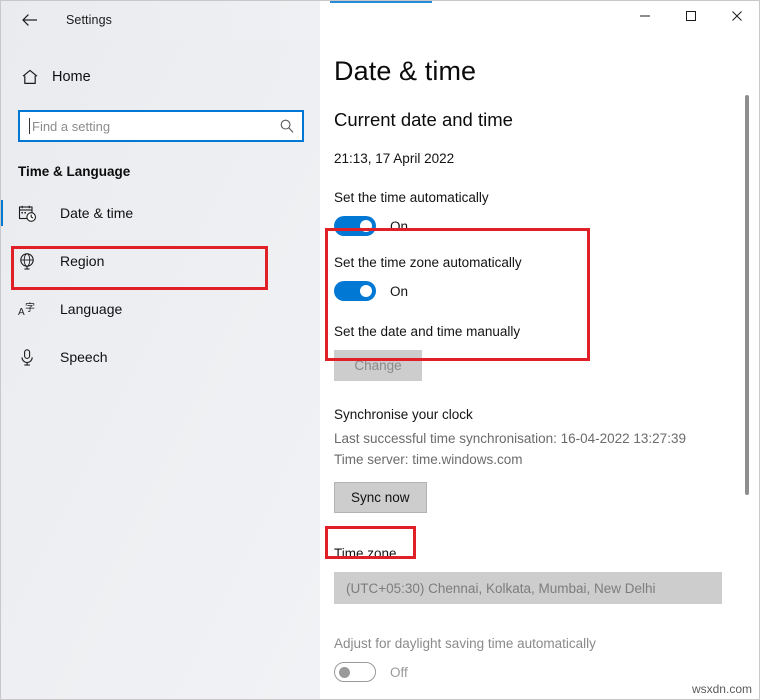 This screenshot has height=700, width=760. Describe the element at coordinates (30, 307) in the screenshot. I see `svg-text: 字` at that location.